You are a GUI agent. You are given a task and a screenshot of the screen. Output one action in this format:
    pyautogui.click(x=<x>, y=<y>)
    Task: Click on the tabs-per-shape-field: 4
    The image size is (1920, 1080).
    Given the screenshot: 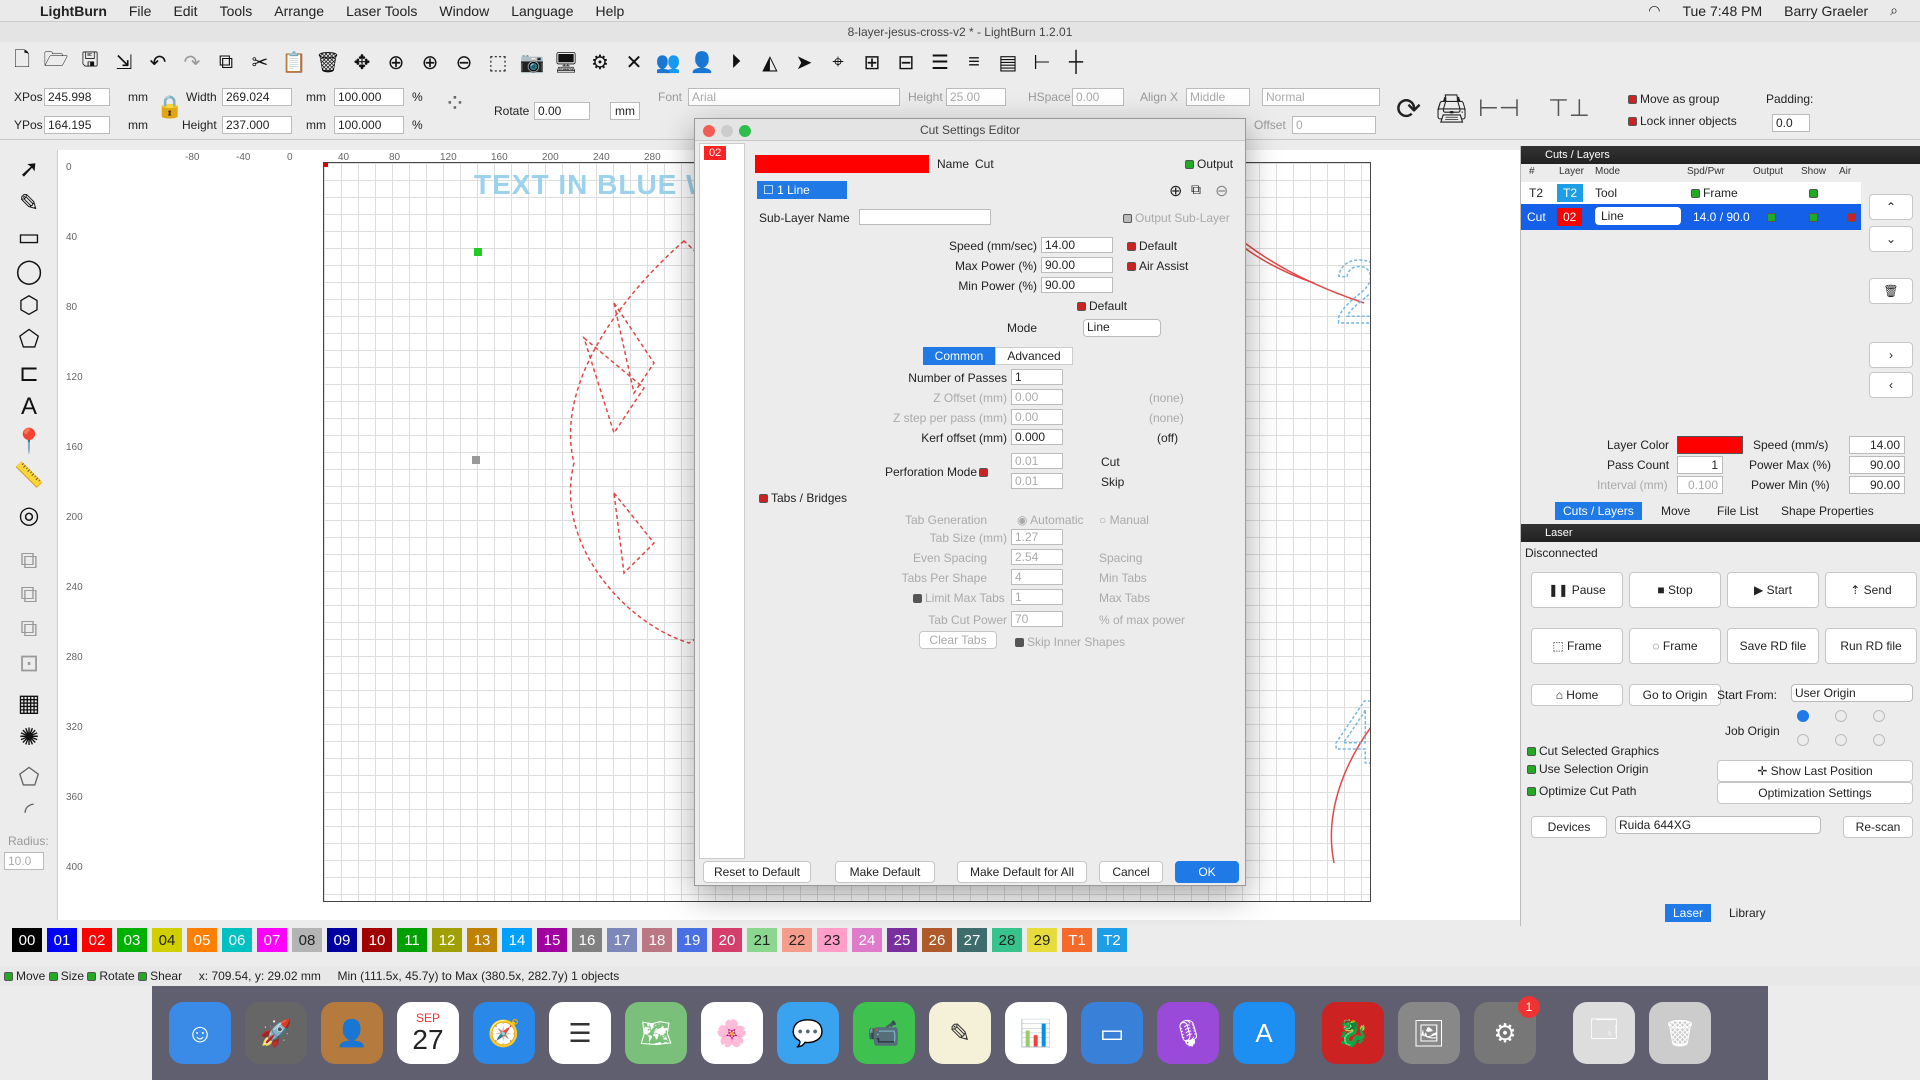 What is the action you would take?
    pyautogui.click(x=1037, y=577)
    